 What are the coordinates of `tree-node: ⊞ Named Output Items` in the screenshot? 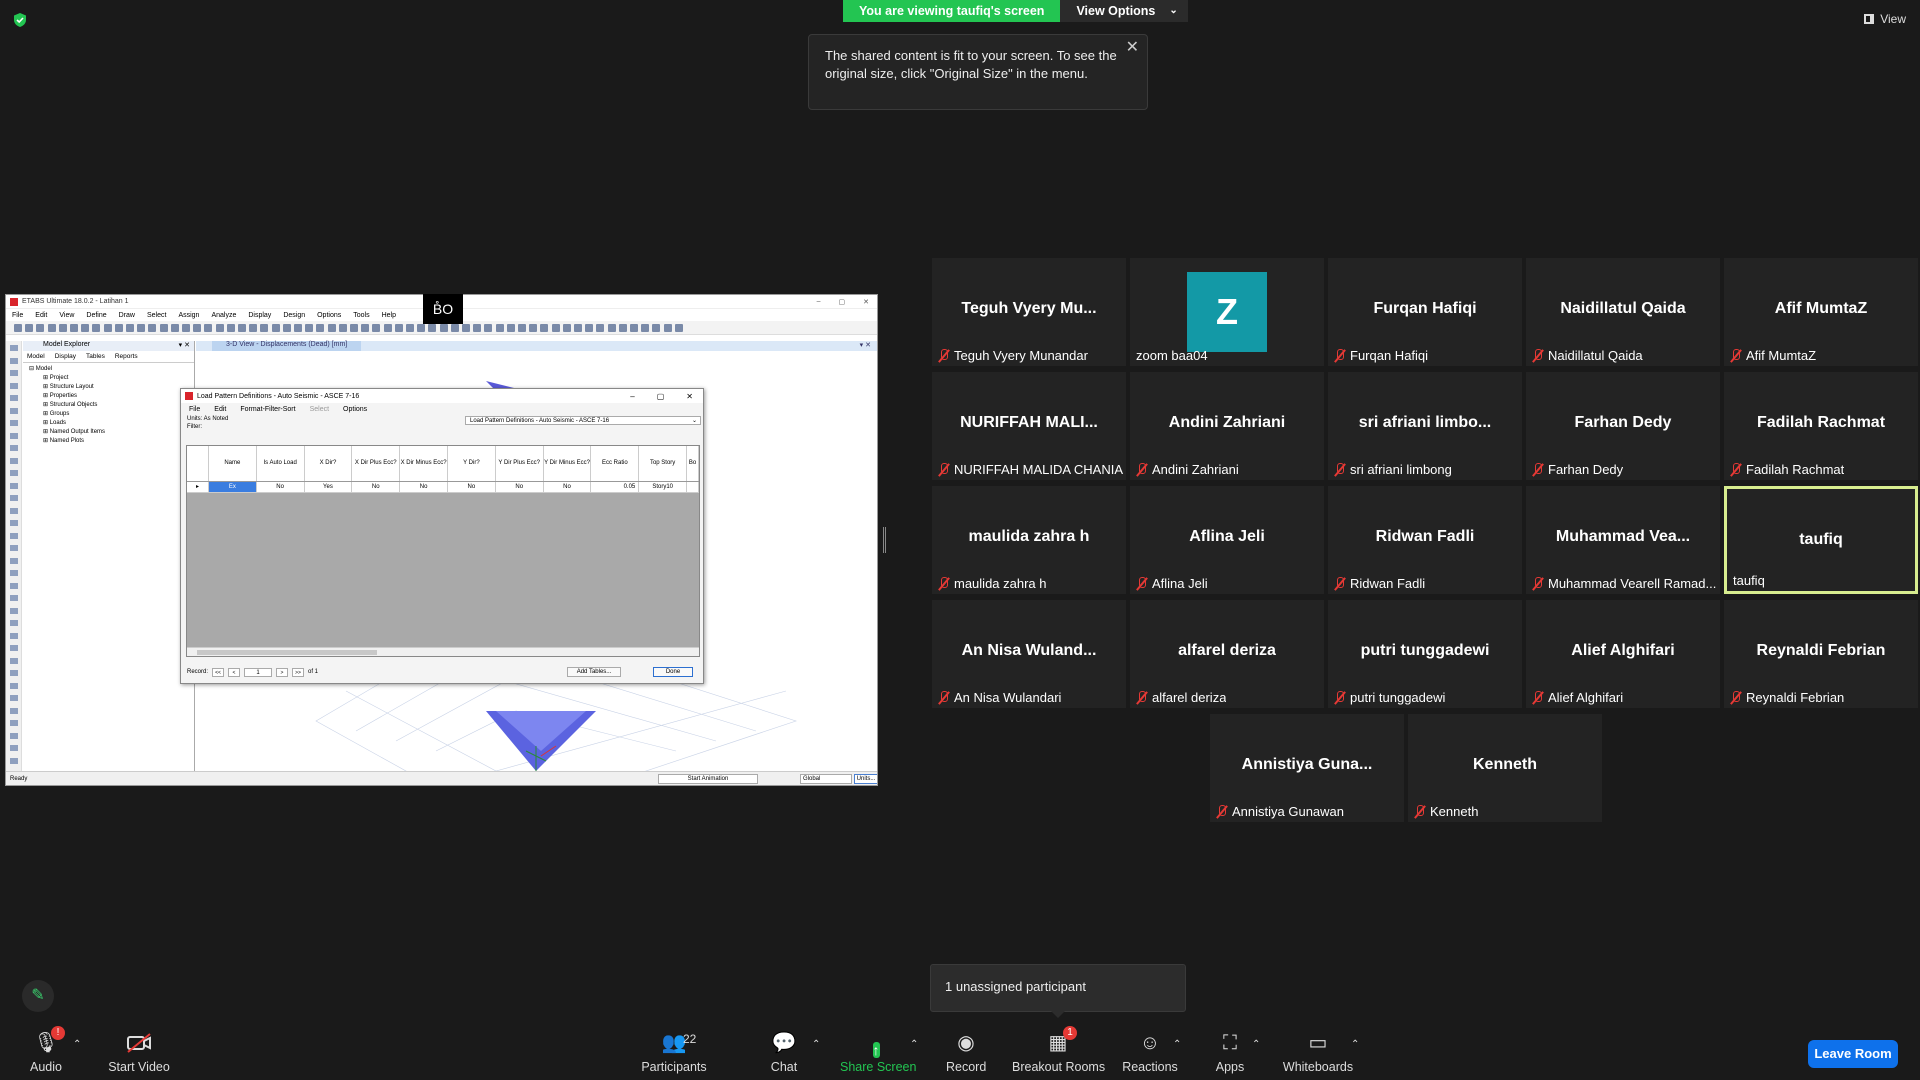 It's located at (108, 432).